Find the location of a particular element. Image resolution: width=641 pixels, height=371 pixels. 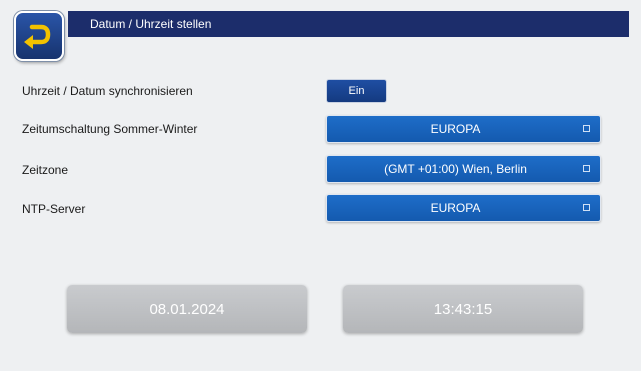

sync-label: Uhrzeit / Datum synchronisieren is located at coordinates (107, 91).